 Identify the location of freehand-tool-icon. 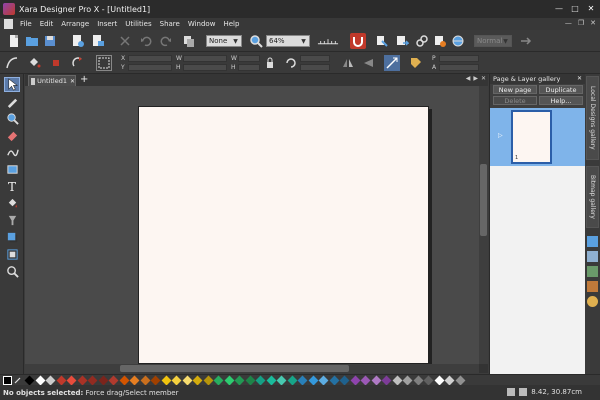
(12, 152).